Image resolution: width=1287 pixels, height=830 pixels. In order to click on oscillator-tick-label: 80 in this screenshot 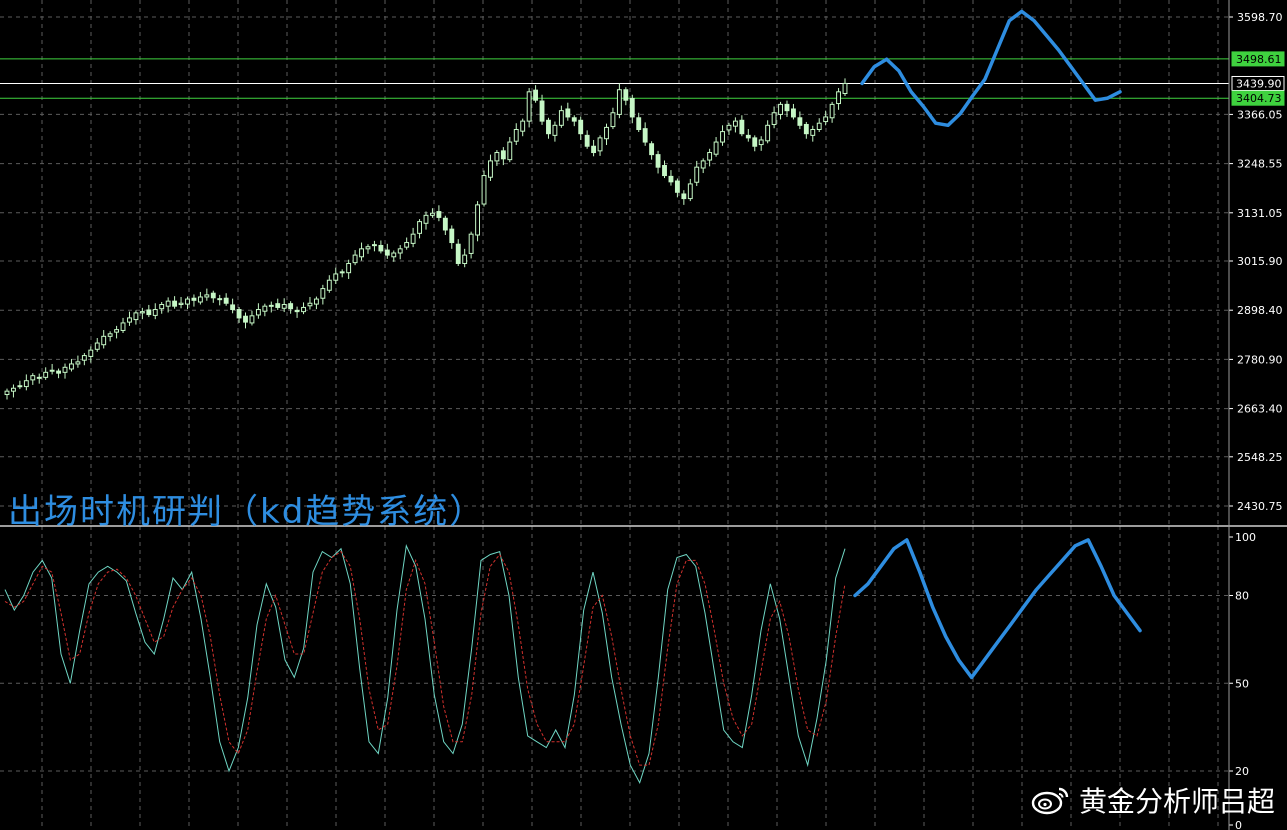, I will do `click(1242, 596)`.